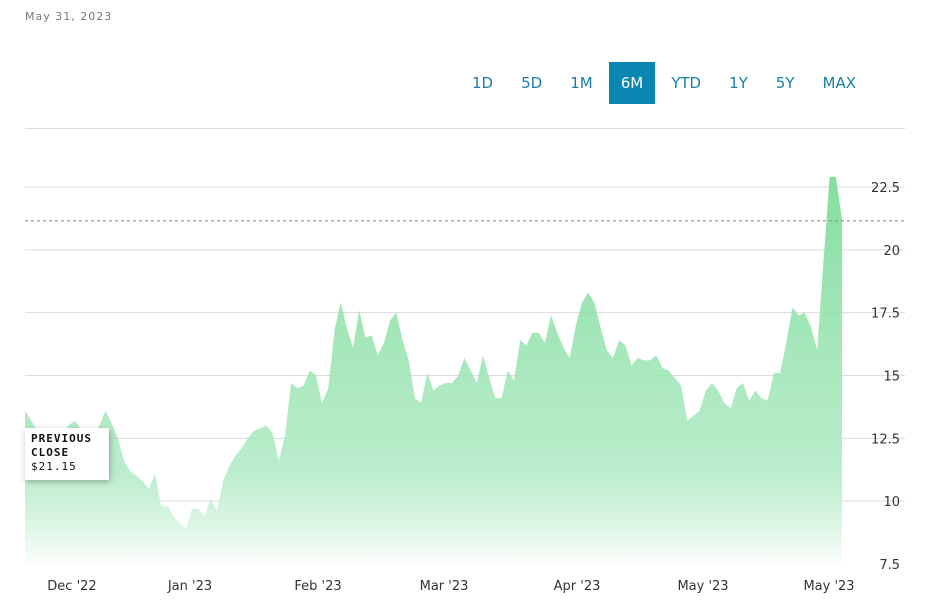 Image resolution: width=926 pixels, height=608 pixels. I want to click on y-tick-label: 22.5, so click(885, 188).